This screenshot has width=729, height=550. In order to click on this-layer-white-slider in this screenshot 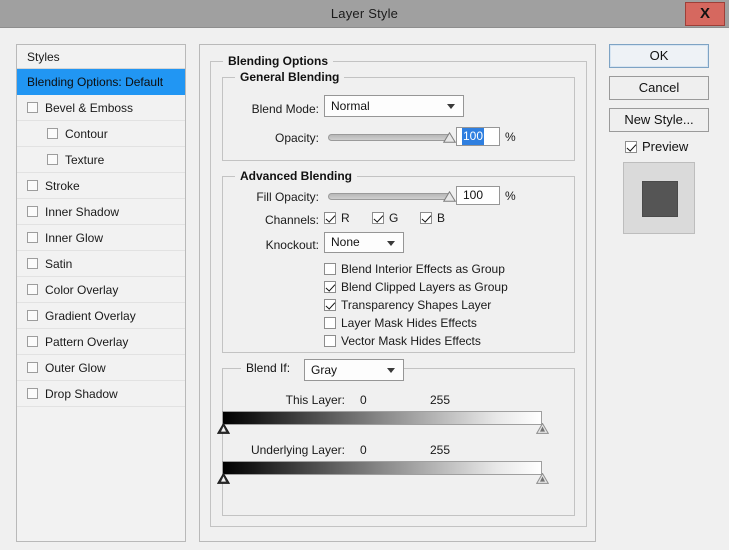, I will do `click(542, 428)`.